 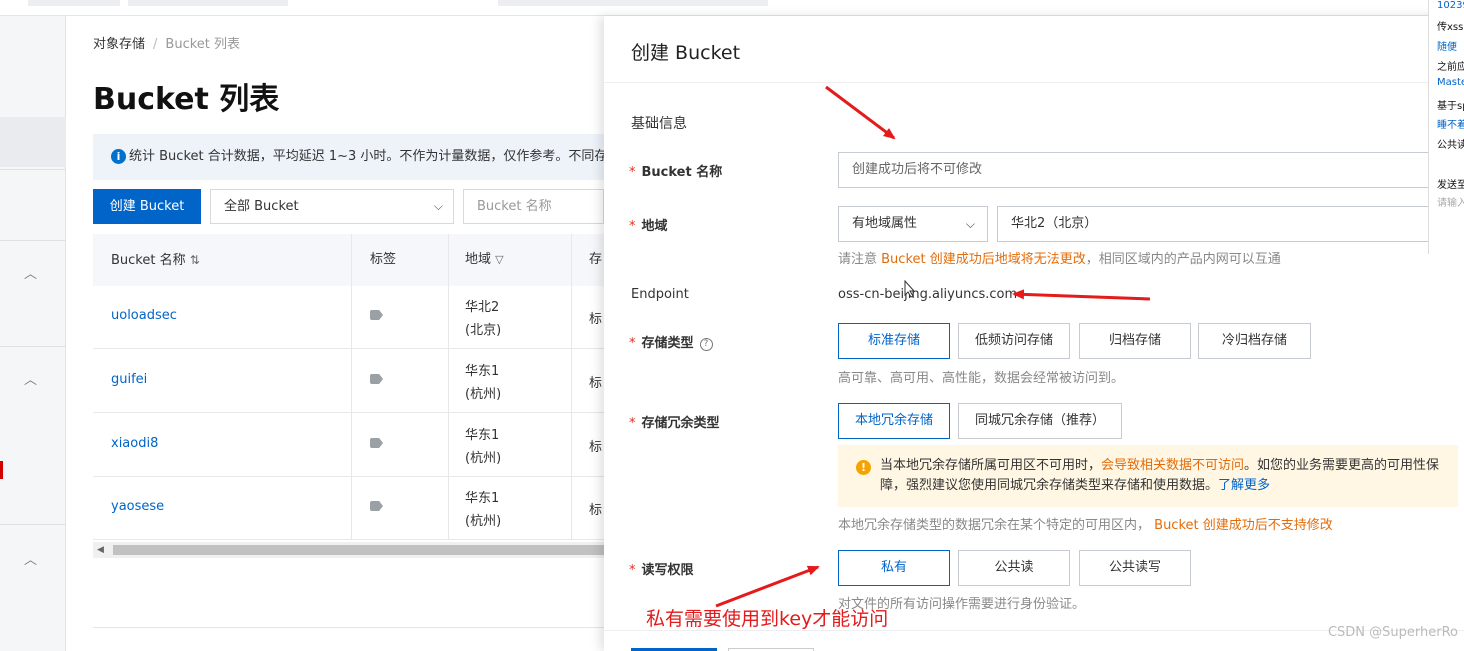 I want to click on filter-icon: ▽, so click(x=499, y=259).